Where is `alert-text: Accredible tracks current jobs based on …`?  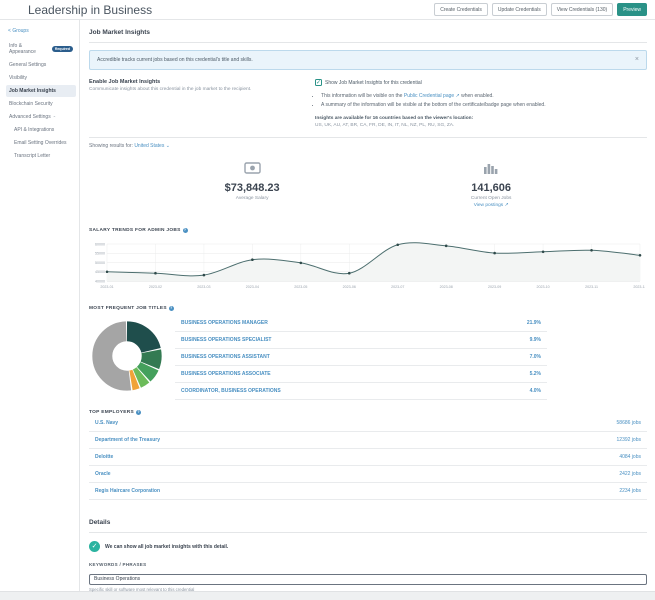 alert-text: Accredible tracks current jobs based on … is located at coordinates (175, 60).